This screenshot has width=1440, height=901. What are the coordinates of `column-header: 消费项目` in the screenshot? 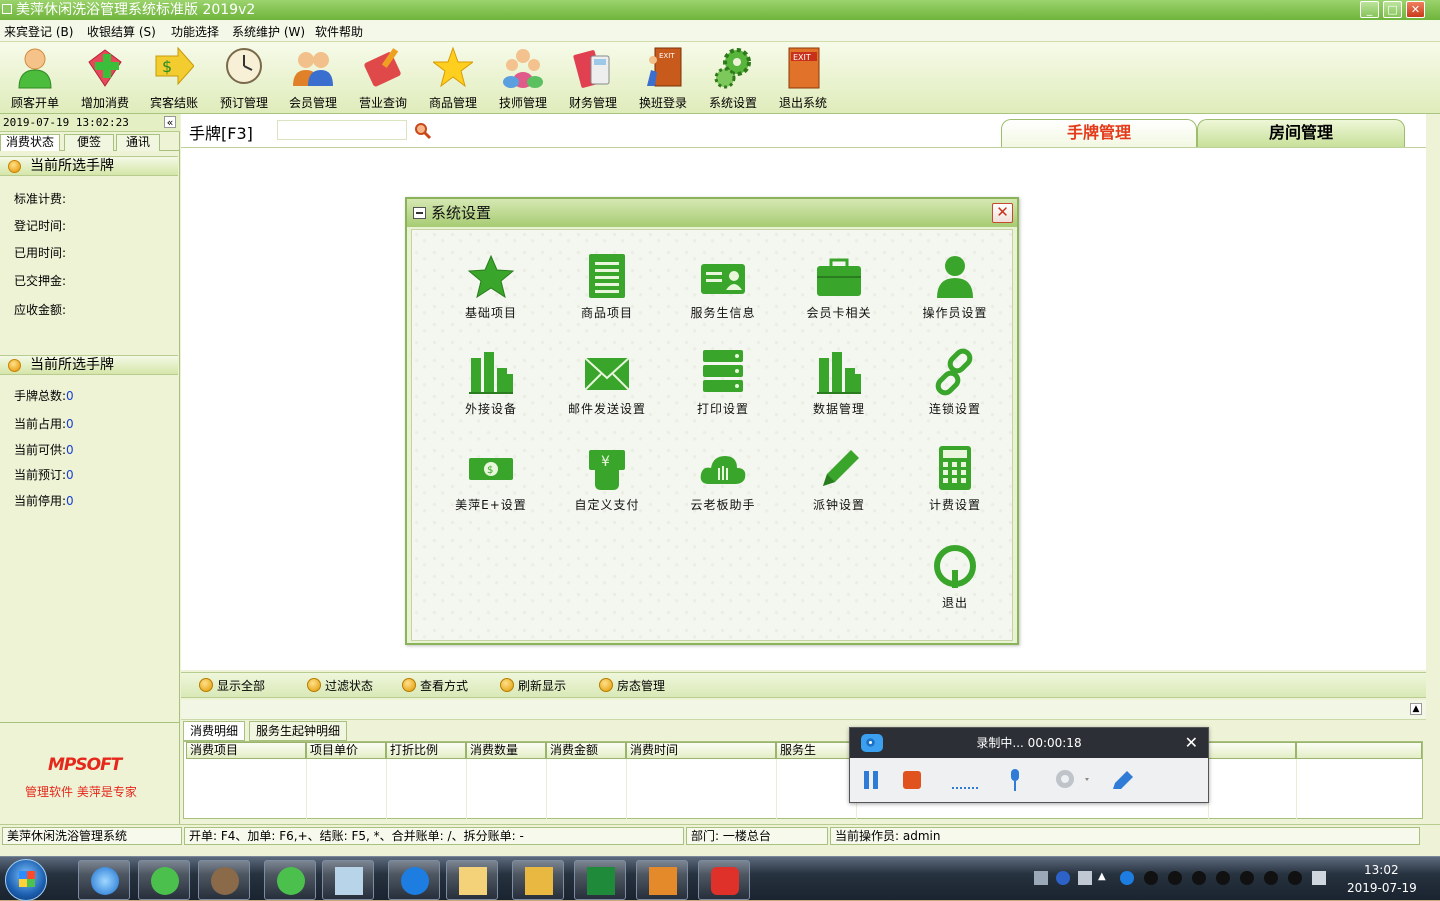 It's located at (246, 750).